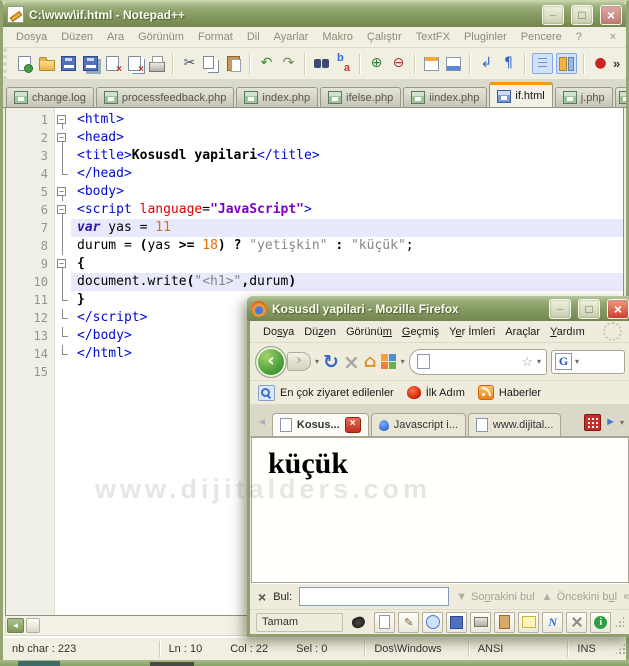 The height and width of the screenshot is (666, 629). Describe the element at coordinates (384, 37) in the screenshot. I see `menu-item-çalıştır: Çalıştır` at that location.